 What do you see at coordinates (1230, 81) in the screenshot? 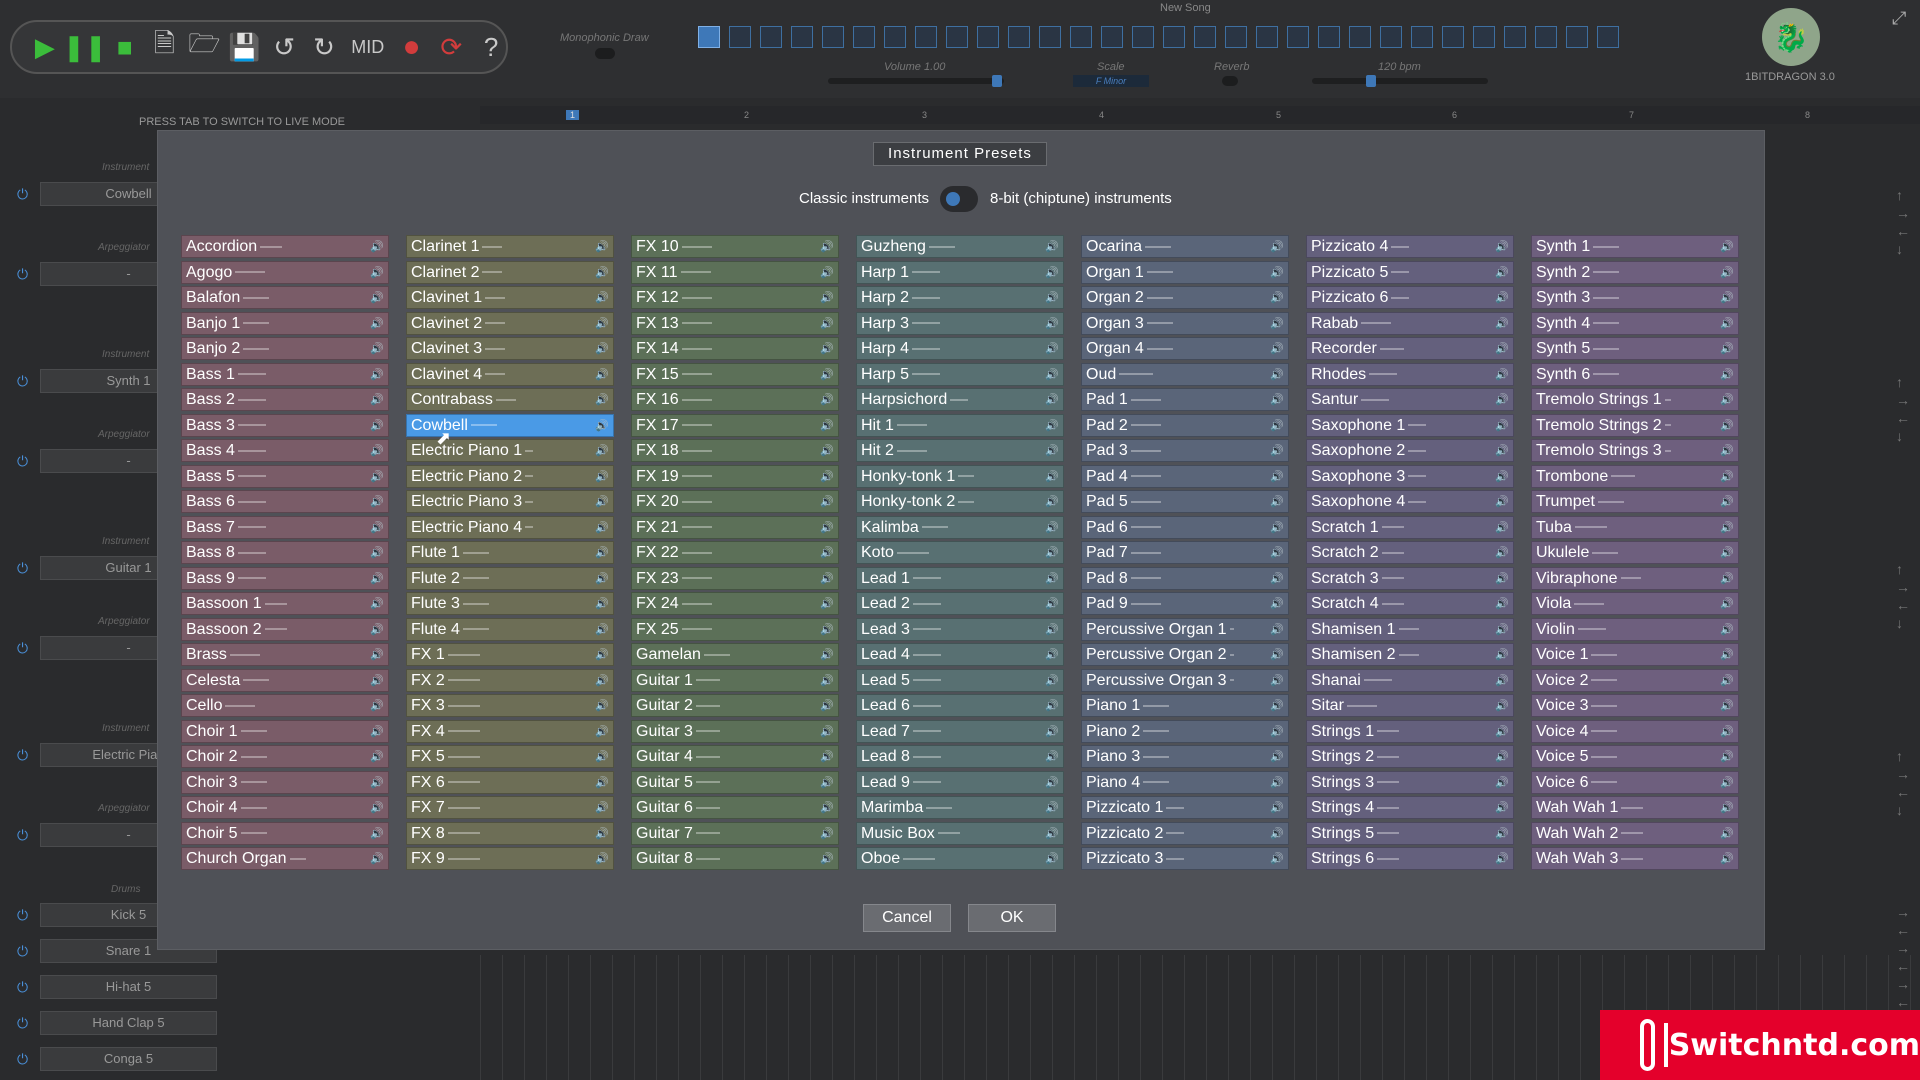
I see `reverb-toggle` at bounding box center [1230, 81].